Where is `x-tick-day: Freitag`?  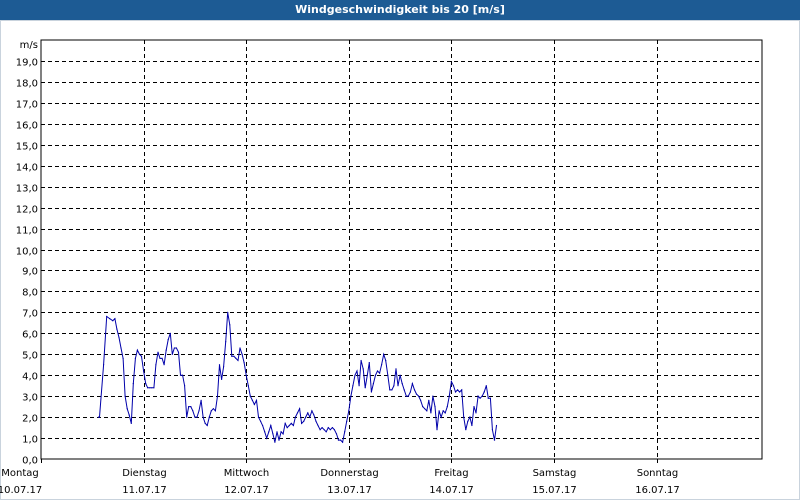 x-tick-day: Freitag is located at coordinates (451, 473).